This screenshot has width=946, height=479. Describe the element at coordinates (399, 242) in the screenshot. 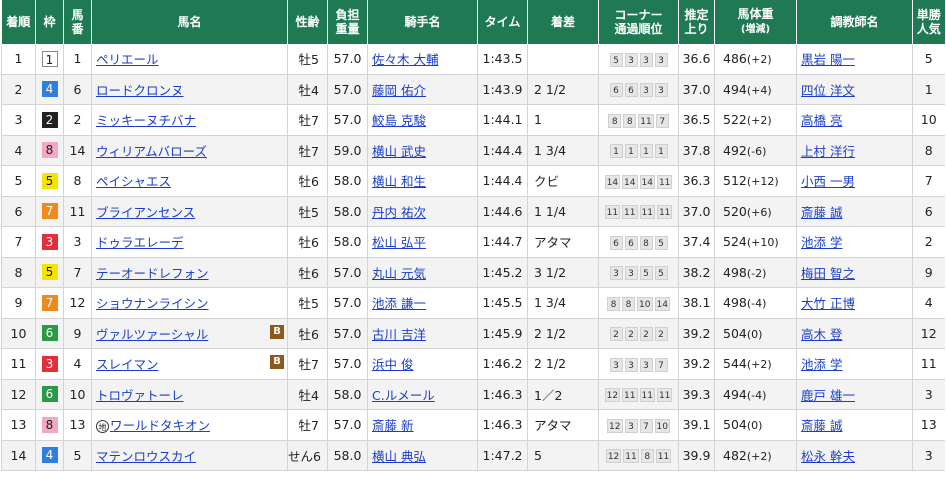

I see `jockey-link: 松山 弘平` at that location.